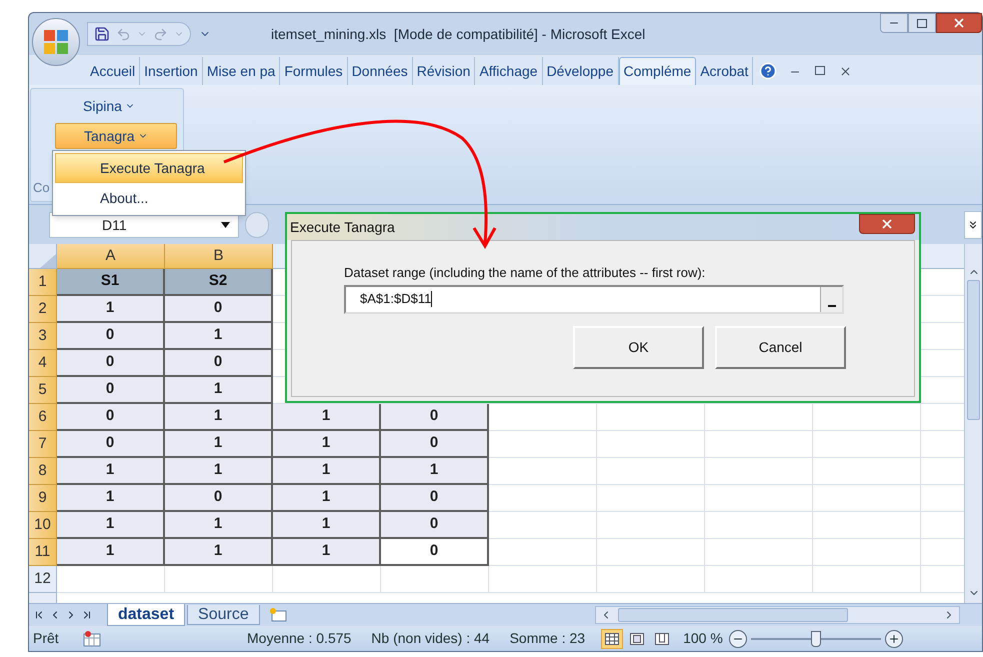 The image size is (983, 657). I want to click on help-icon, so click(768, 71).